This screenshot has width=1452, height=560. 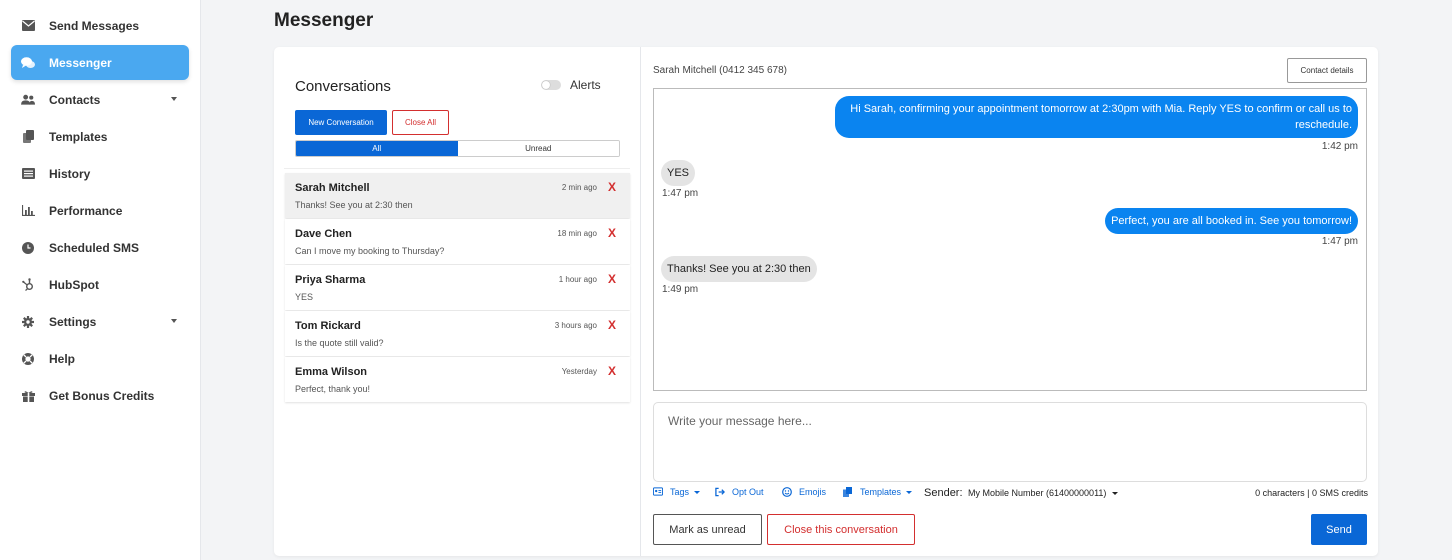 What do you see at coordinates (94, 247) in the screenshot?
I see `sidebar-item-label: Scheduled SMS` at bounding box center [94, 247].